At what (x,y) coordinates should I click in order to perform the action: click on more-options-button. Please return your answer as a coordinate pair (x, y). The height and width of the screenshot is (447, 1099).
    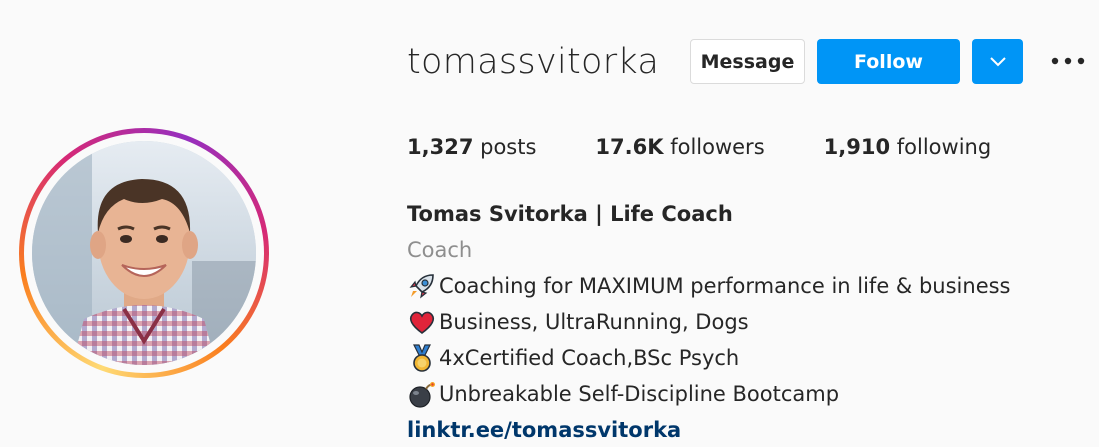
    Looking at the image, I should click on (1068, 61).